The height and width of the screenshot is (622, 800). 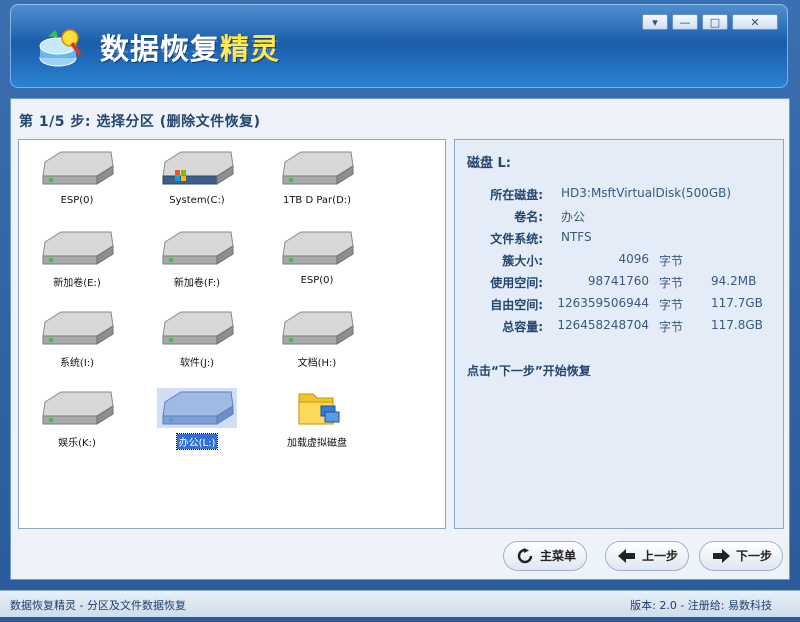 I want to click on step-title: 第 1/5 步: 选择分区 (删除文件恢复), so click(x=140, y=122).